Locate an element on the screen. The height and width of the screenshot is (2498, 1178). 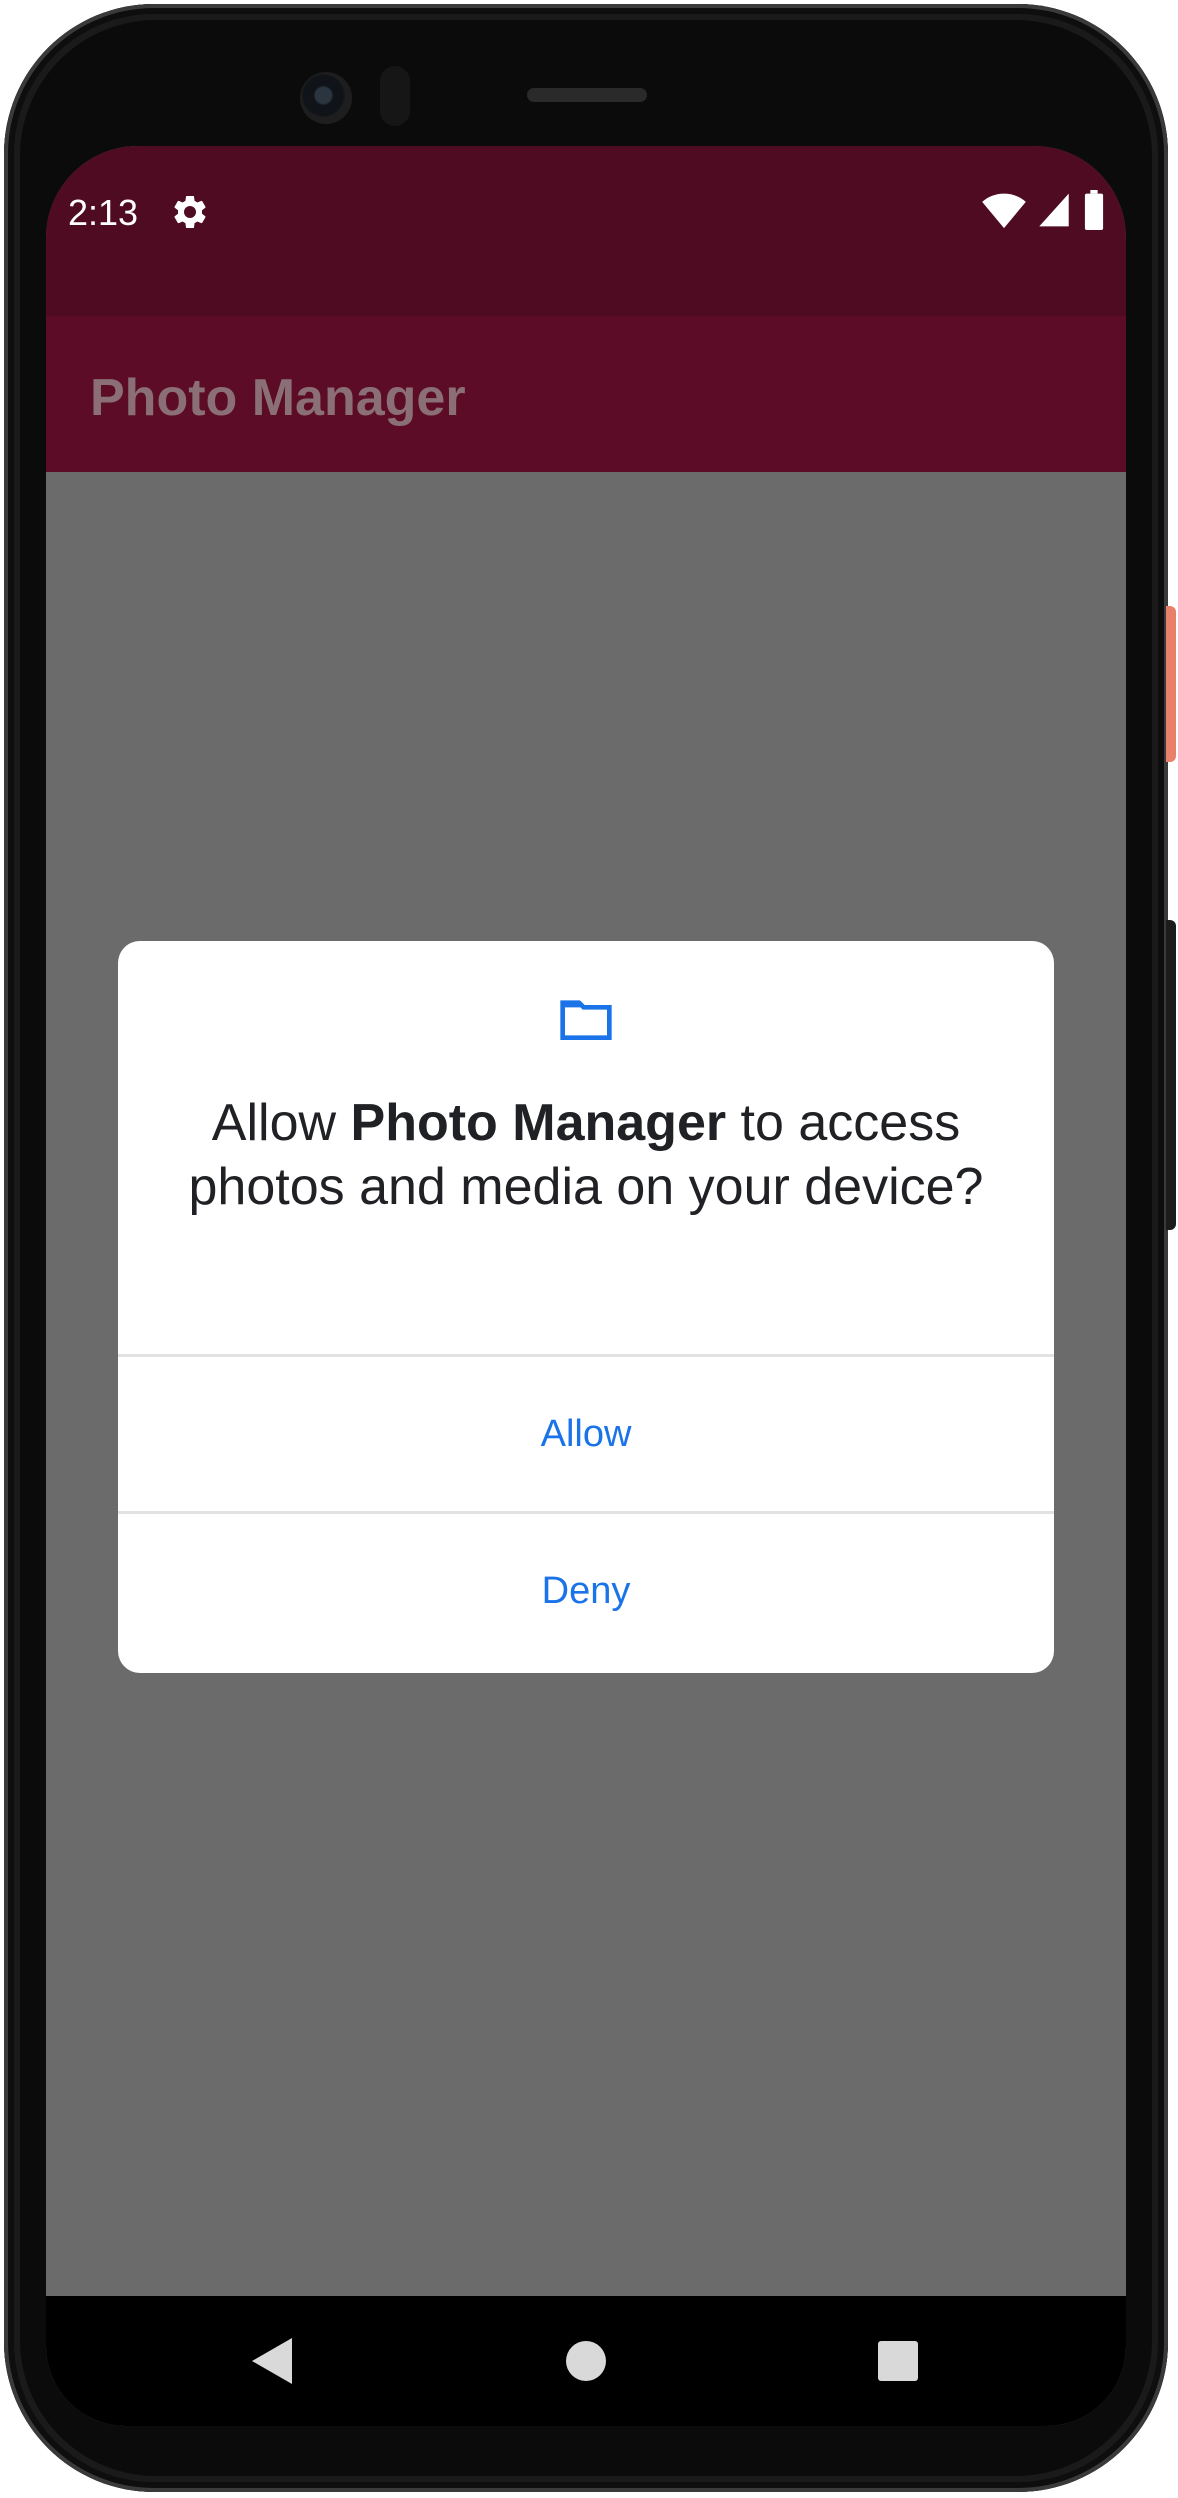
navigation-bar is located at coordinates (586, 2361).